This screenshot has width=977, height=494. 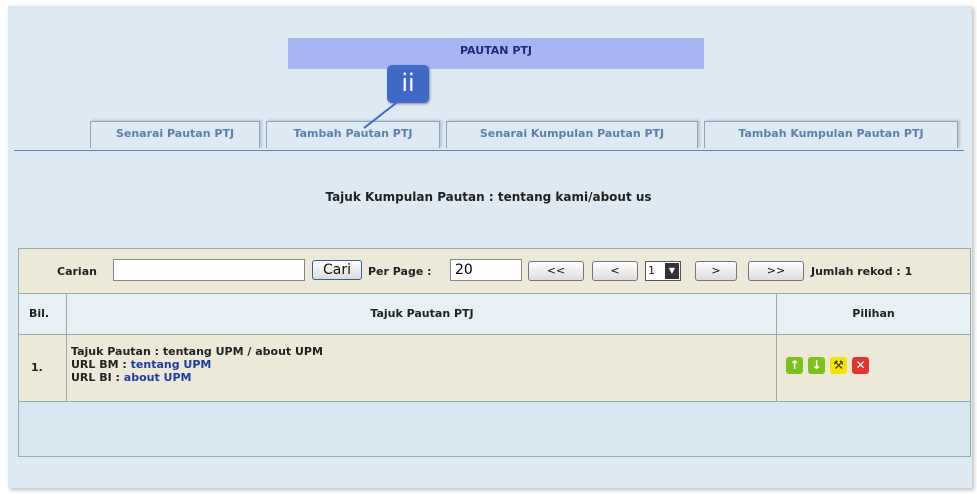 I want to click on tab-senarai-kumpulan: Senarai Kumpulan Pautan PTJ, so click(x=572, y=134).